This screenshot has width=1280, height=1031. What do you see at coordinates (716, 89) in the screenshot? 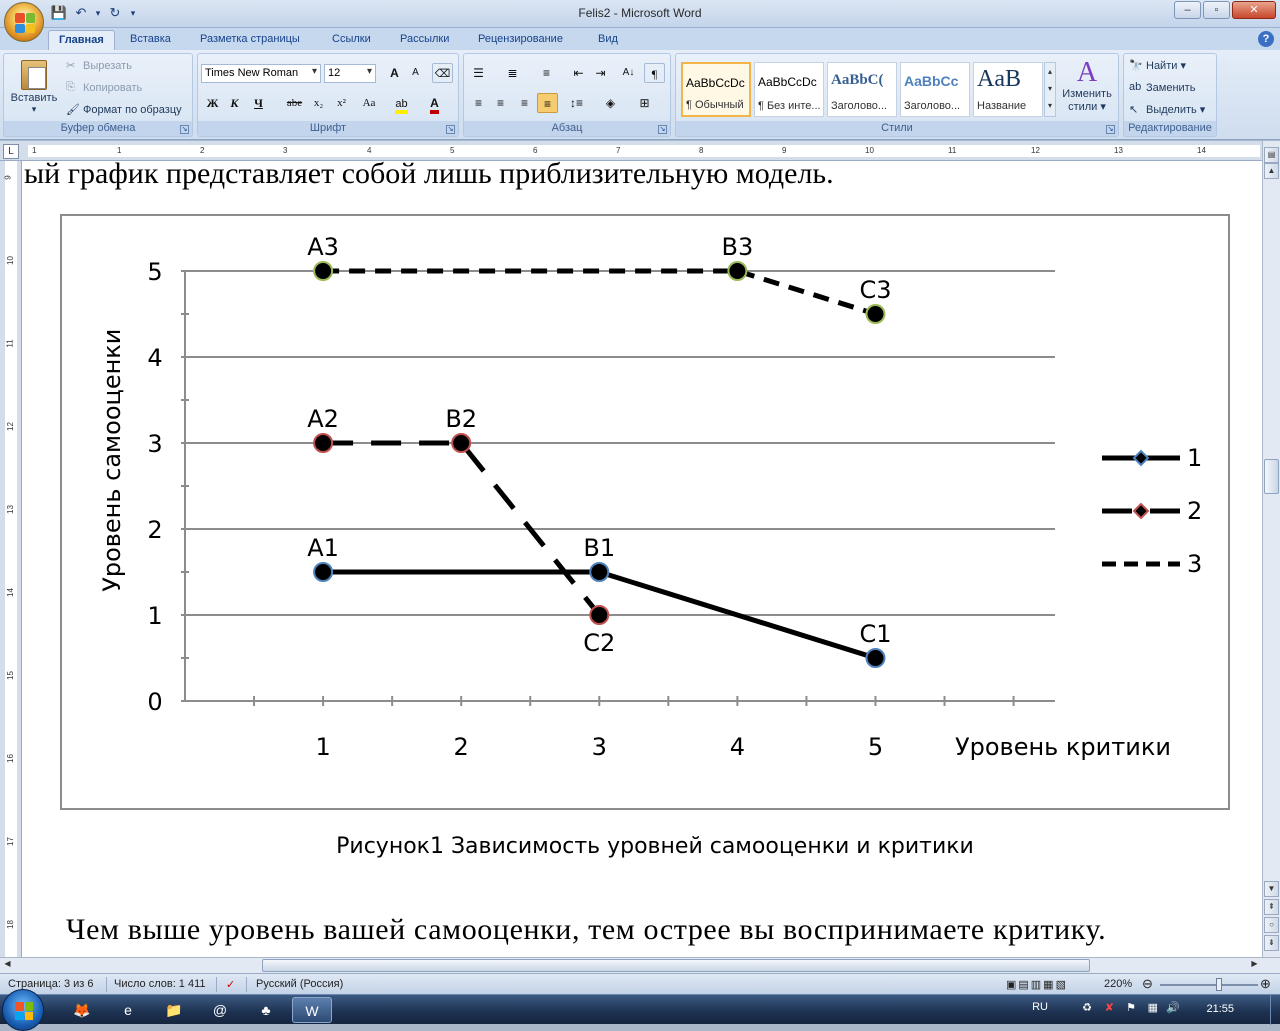
I see `style-normal: AaBbCcDc ¶ Обычный` at bounding box center [716, 89].